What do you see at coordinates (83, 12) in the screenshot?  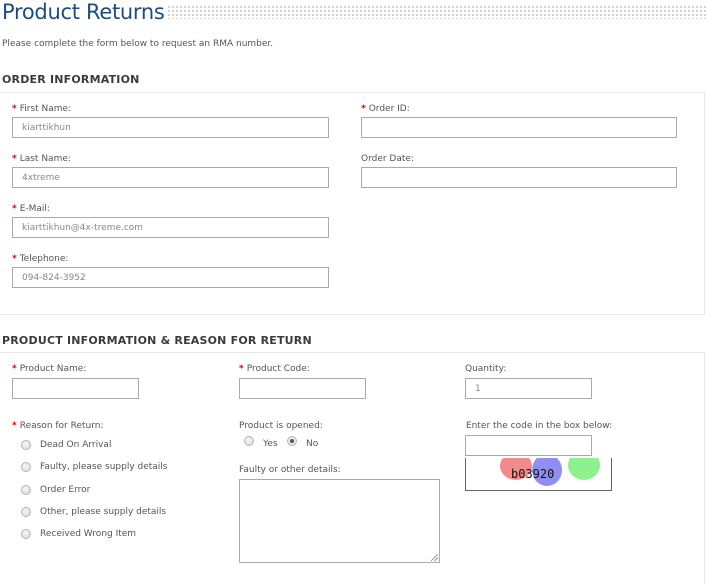 I see `page-title: Product Returns` at bounding box center [83, 12].